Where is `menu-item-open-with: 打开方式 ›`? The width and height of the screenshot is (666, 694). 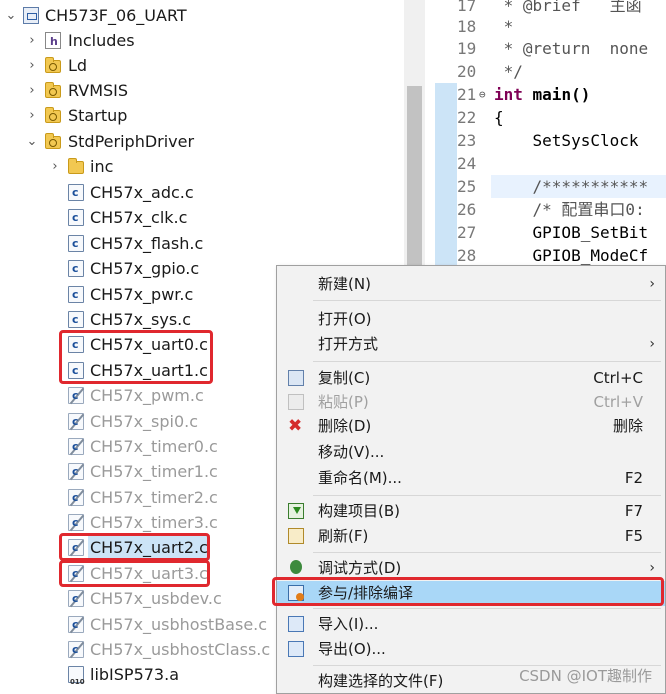
menu-item-open-with: 打开方式 › is located at coordinates (471, 344).